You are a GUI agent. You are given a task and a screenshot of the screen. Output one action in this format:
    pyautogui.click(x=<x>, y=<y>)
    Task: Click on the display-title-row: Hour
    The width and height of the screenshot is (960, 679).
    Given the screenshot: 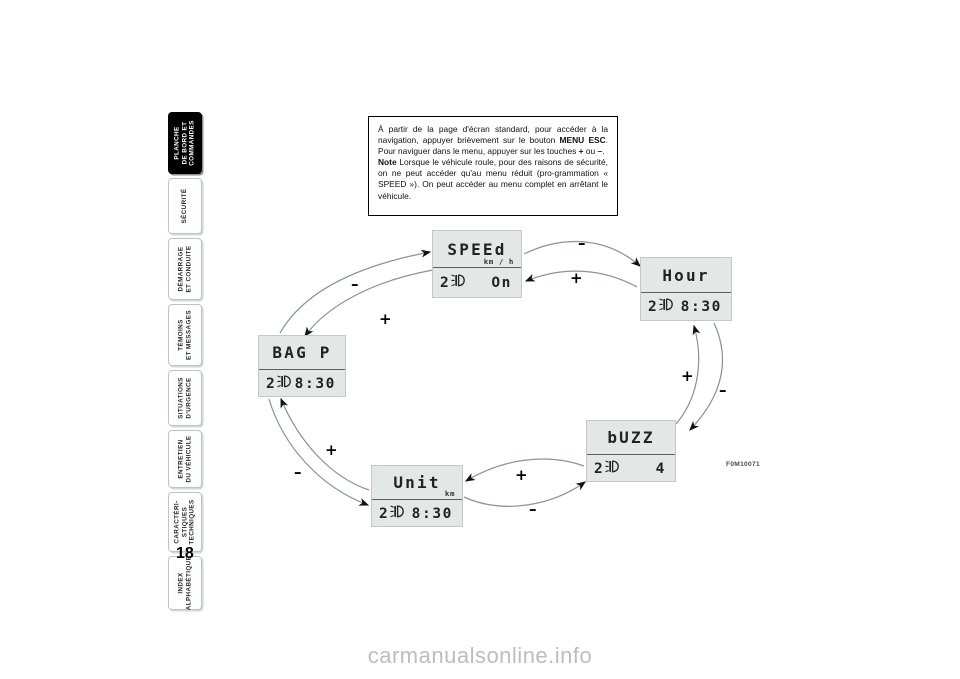 What is the action you would take?
    pyautogui.click(x=686, y=276)
    